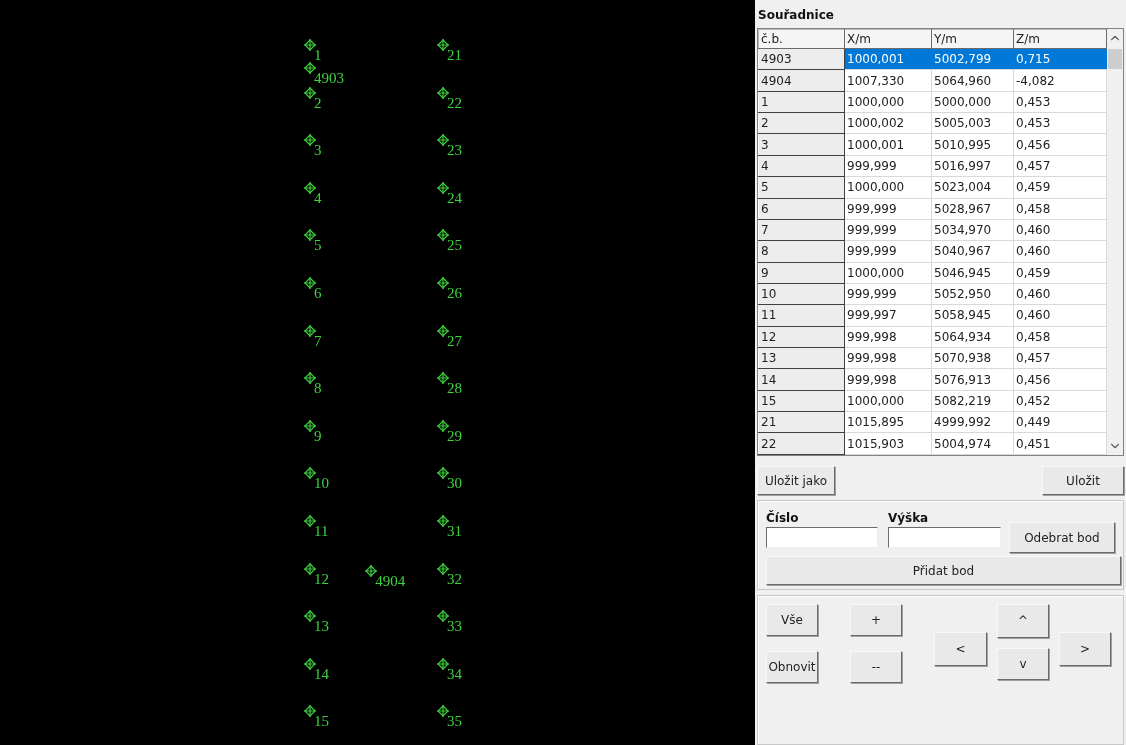 This screenshot has width=1126, height=745. Describe the element at coordinates (960, 649) in the screenshot. I see `left-button: <` at that location.